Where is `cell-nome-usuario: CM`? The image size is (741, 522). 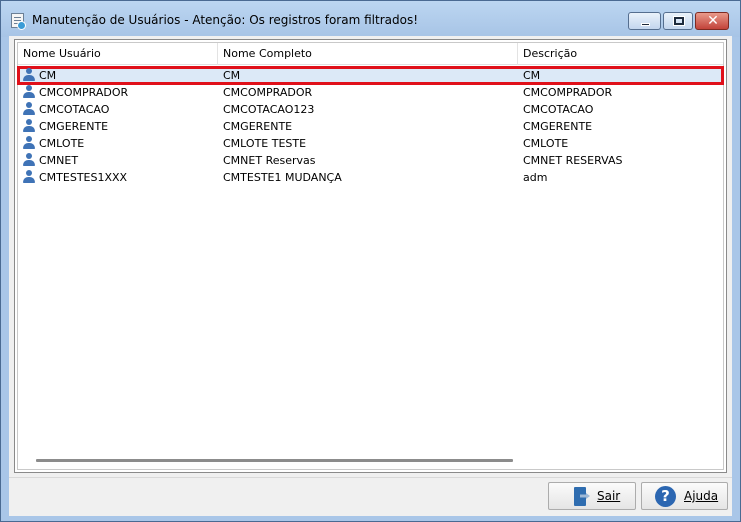 cell-nome-usuario: CM is located at coordinates (48, 75).